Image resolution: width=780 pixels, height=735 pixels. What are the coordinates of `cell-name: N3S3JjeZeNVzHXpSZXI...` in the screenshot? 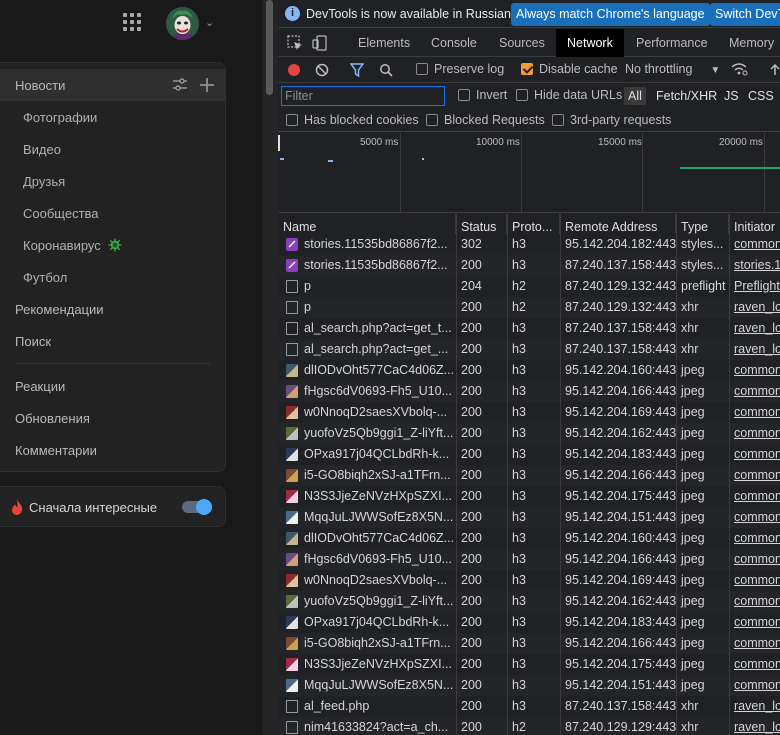 It's located at (367, 664).